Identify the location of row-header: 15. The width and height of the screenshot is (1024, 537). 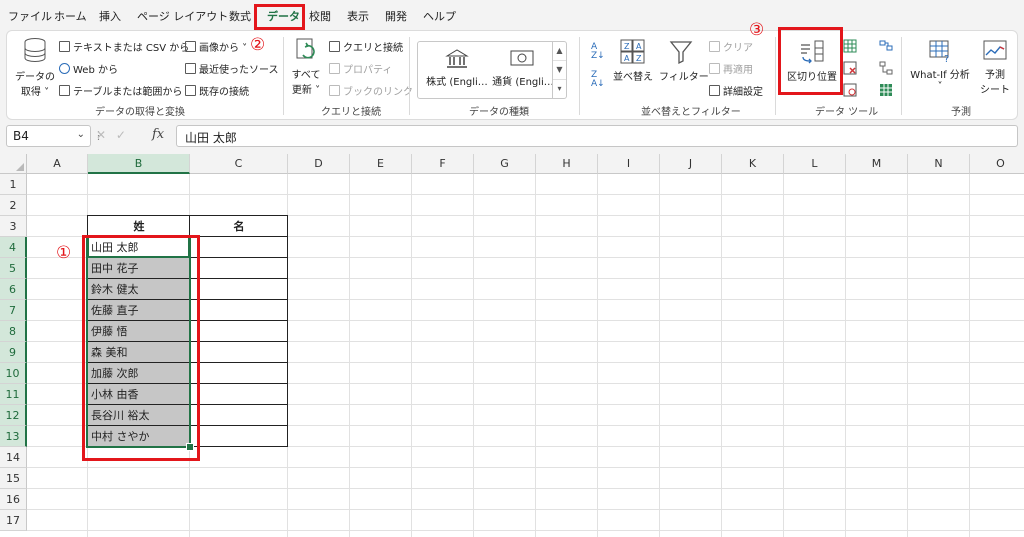
(13, 478).